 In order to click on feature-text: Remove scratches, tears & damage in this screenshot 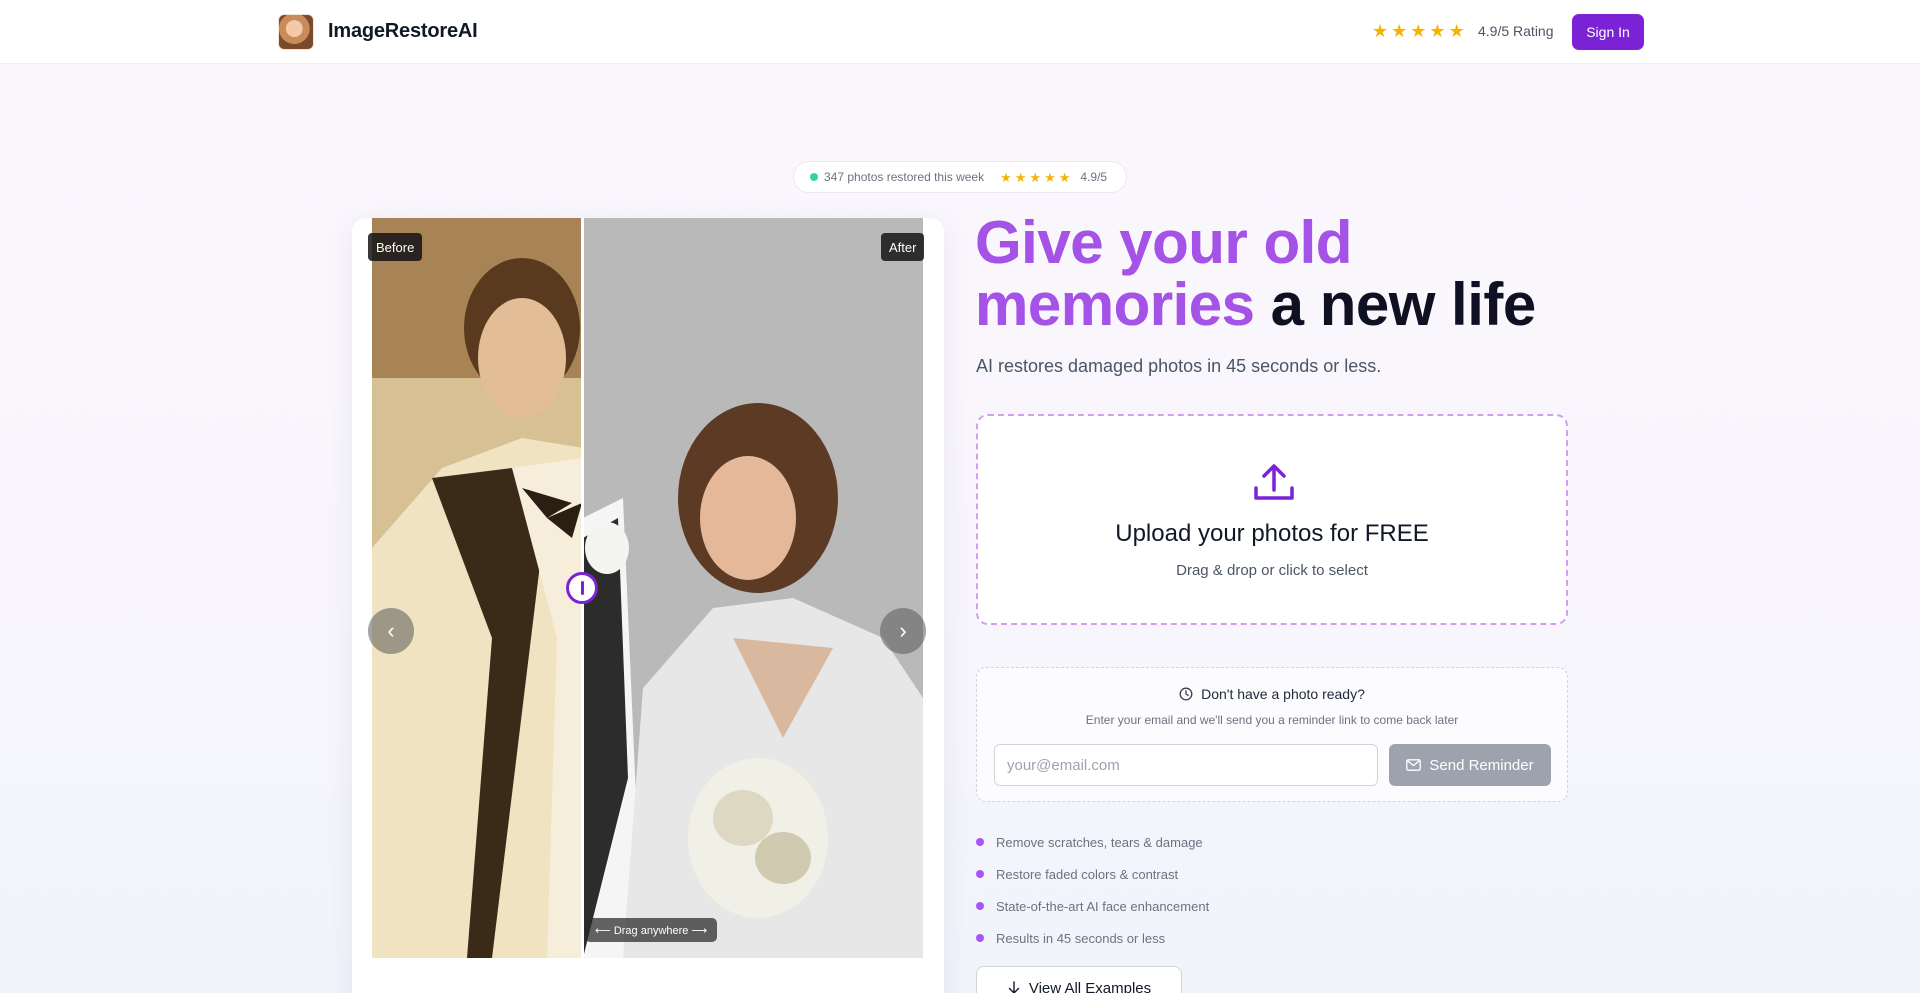, I will do `click(1099, 842)`.